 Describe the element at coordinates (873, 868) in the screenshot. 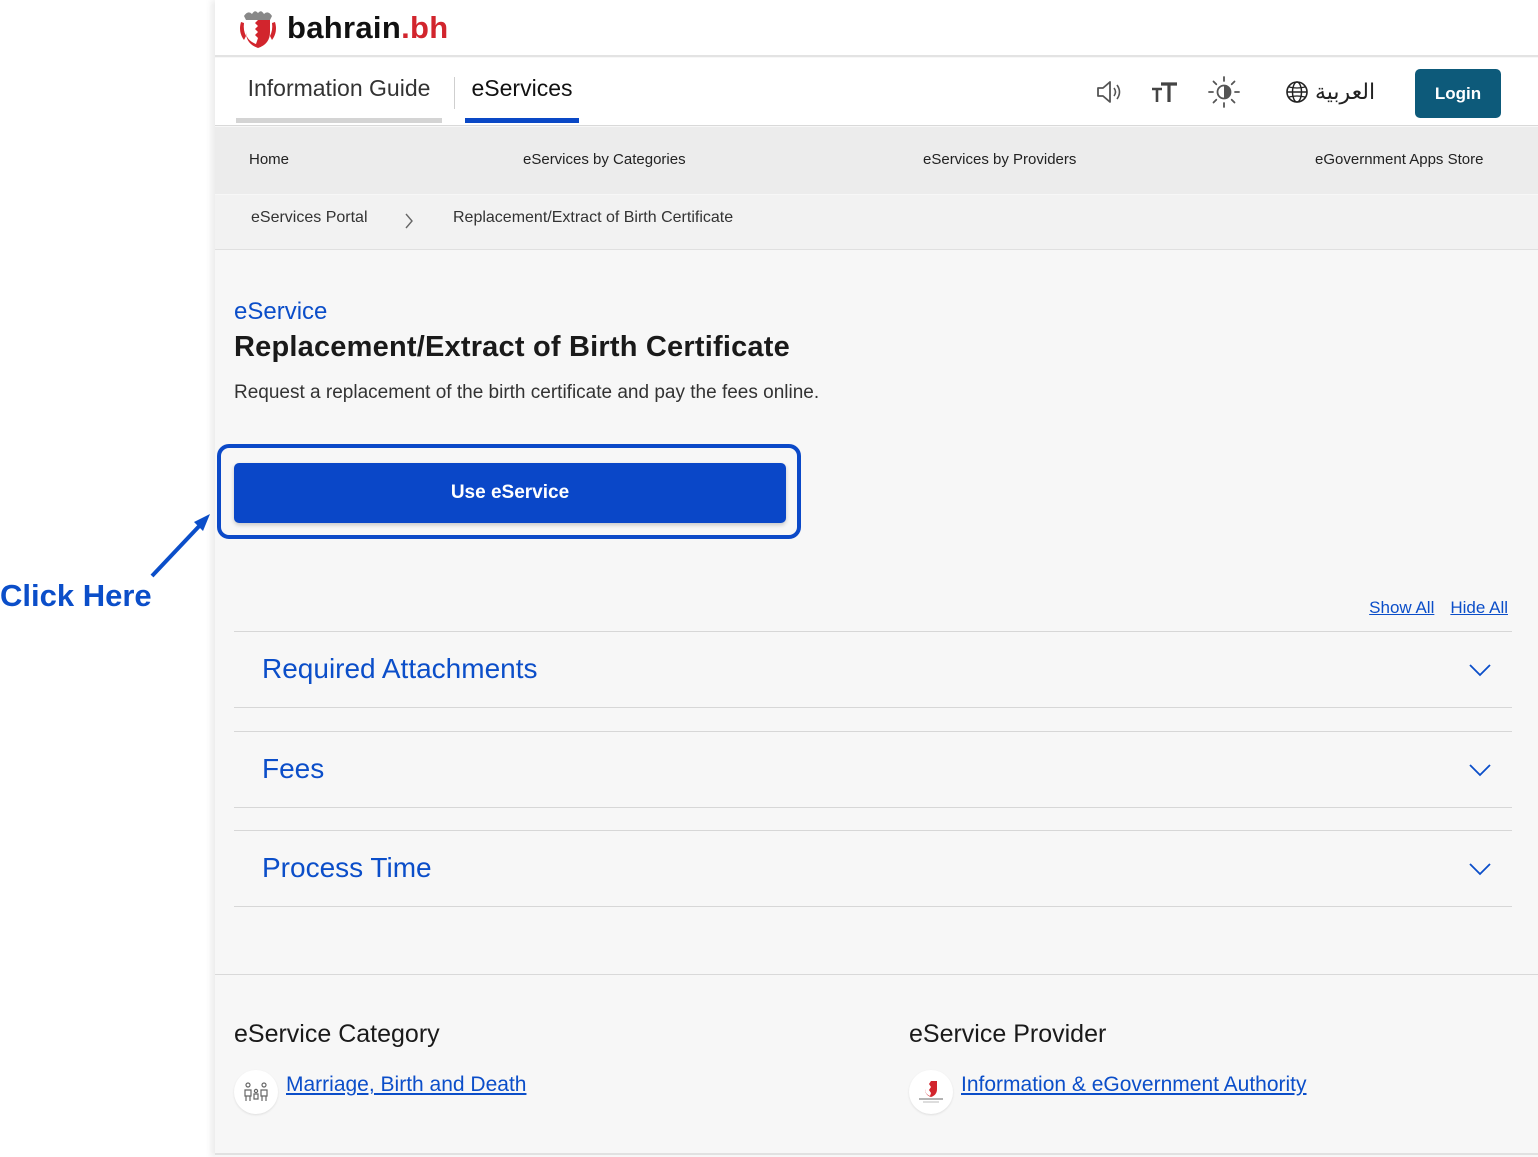

I see `accordion-process-time: Process Time` at that location.